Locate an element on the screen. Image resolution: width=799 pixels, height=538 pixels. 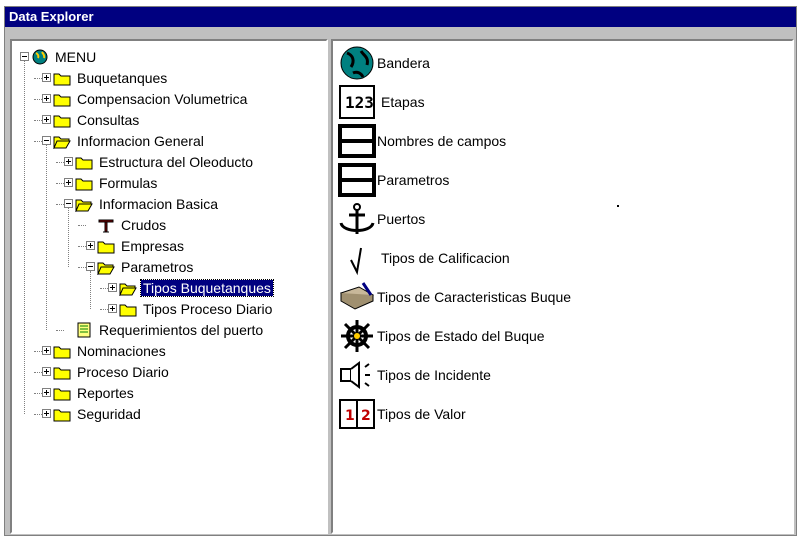
list-item: Parametros is located at coordinates (393, 180).